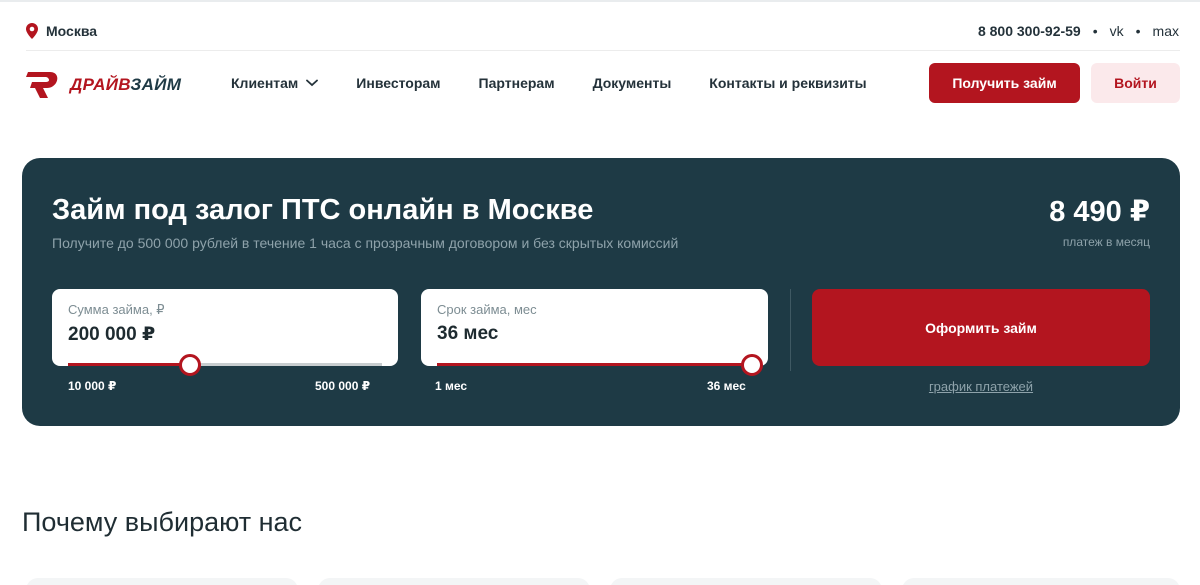 Image resolution: width=1200 pixels, height=585 pixels. What do you see at coordinates (1004, 83) in the screenshot?
I see `get-loan-button: Получить займ` at bounding box center [1004, 83].